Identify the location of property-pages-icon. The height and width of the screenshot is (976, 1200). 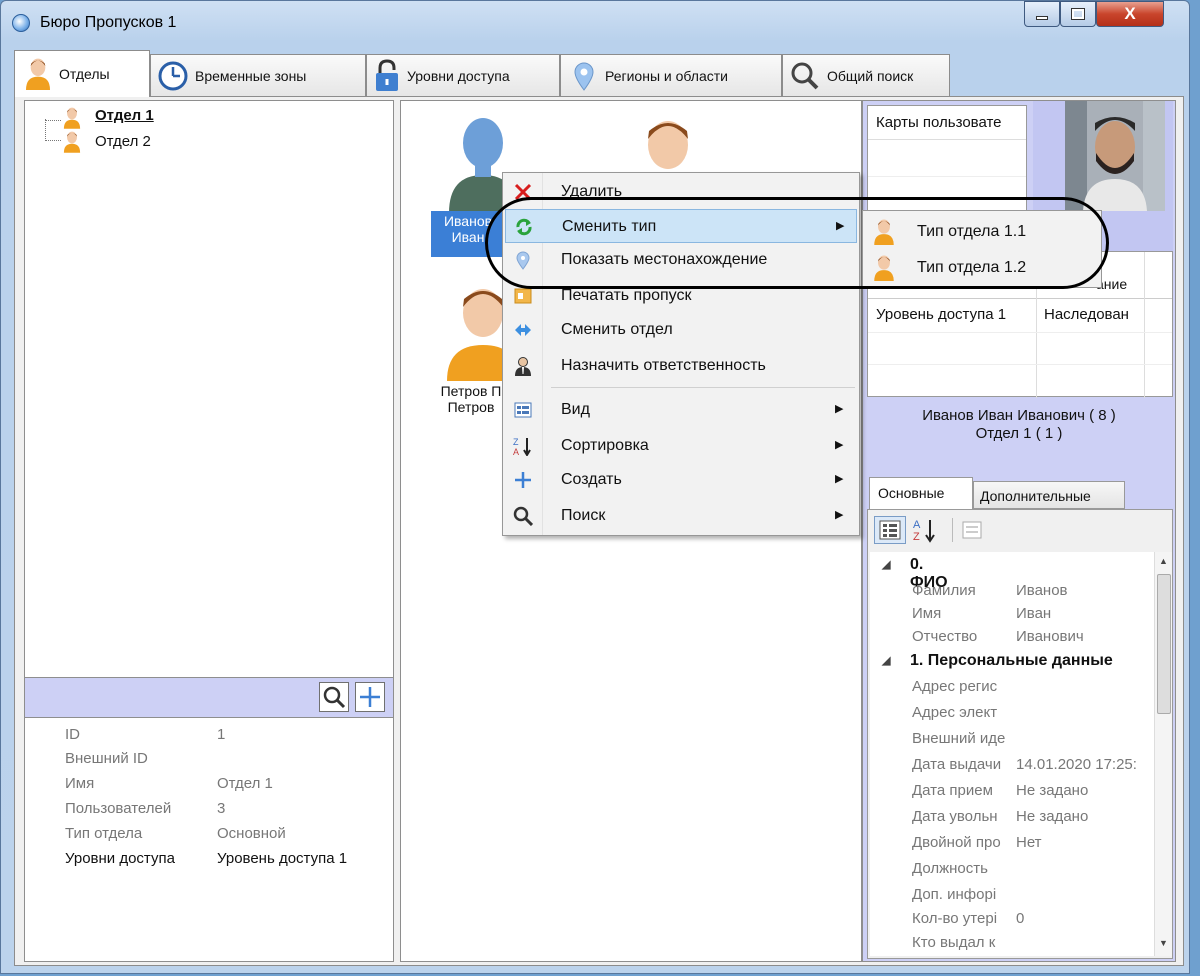
(972, 530).